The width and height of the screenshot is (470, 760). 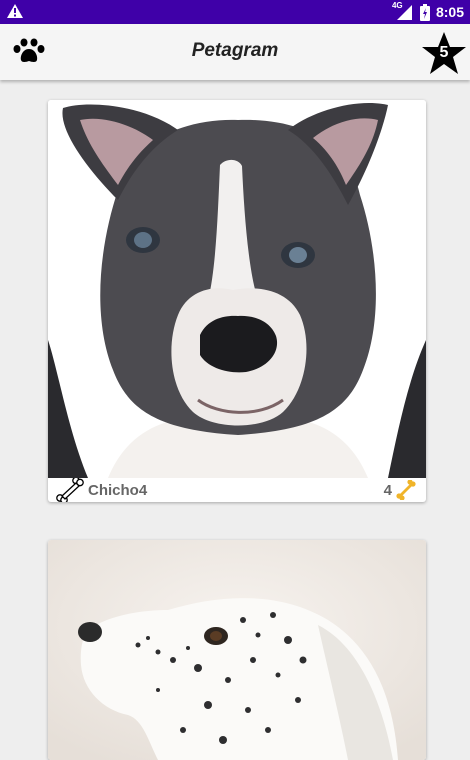 I want to click on pet-card-footer: Chicho4 4, so click(x=237, y=490).